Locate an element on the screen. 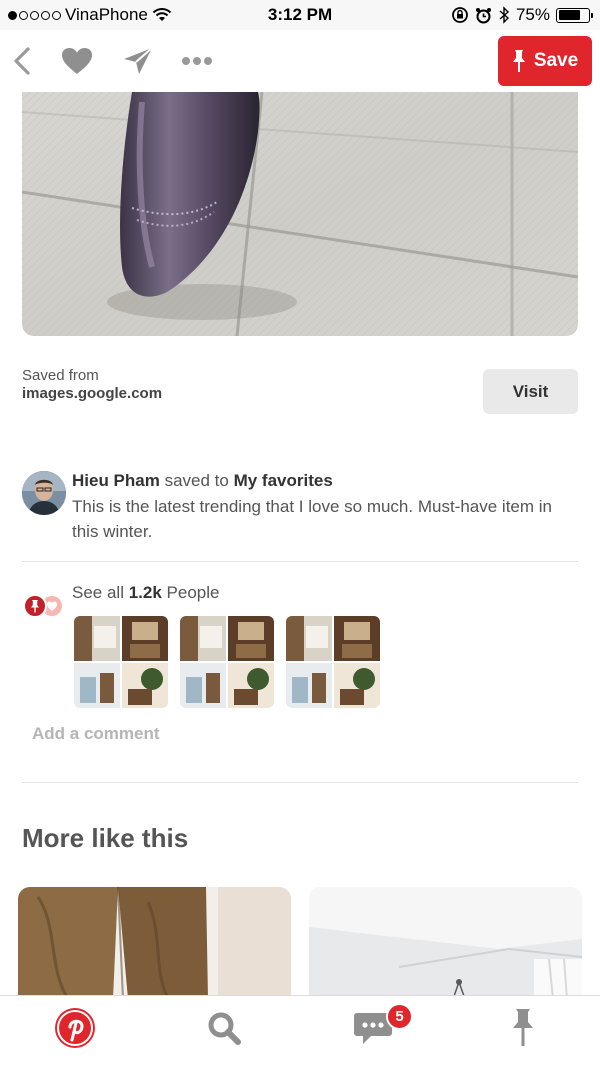 The image size is (600, 1066). saved-from-url: images.google.com is located at coordinates (92, 393).